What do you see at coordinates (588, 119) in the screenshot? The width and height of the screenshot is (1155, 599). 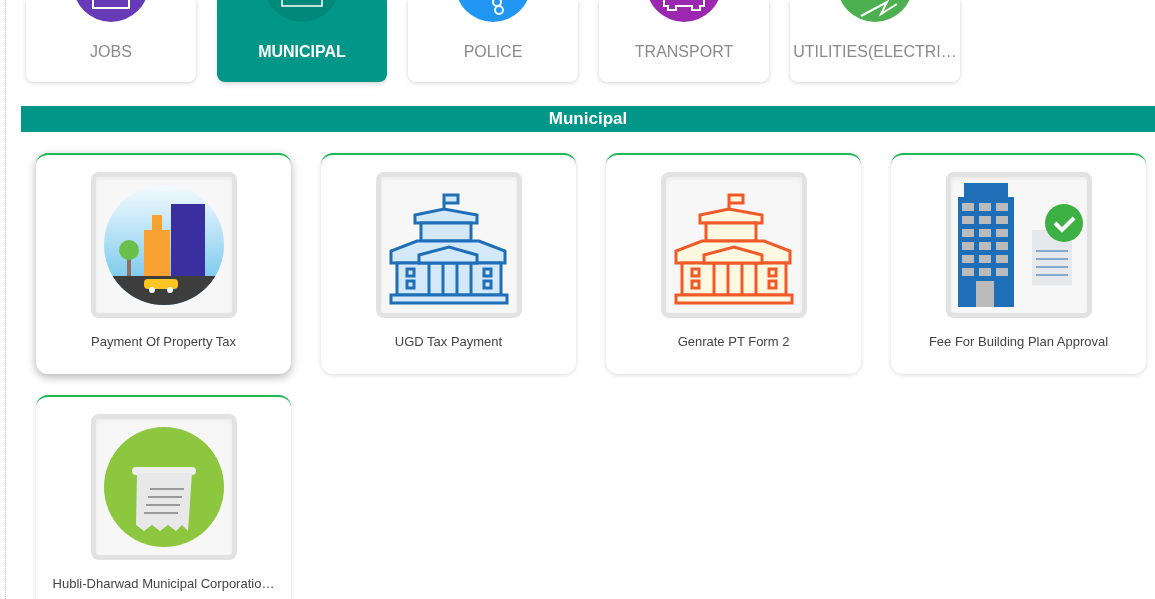 I see `section-title-bar: Municipal` at bounding box center [588, 119].